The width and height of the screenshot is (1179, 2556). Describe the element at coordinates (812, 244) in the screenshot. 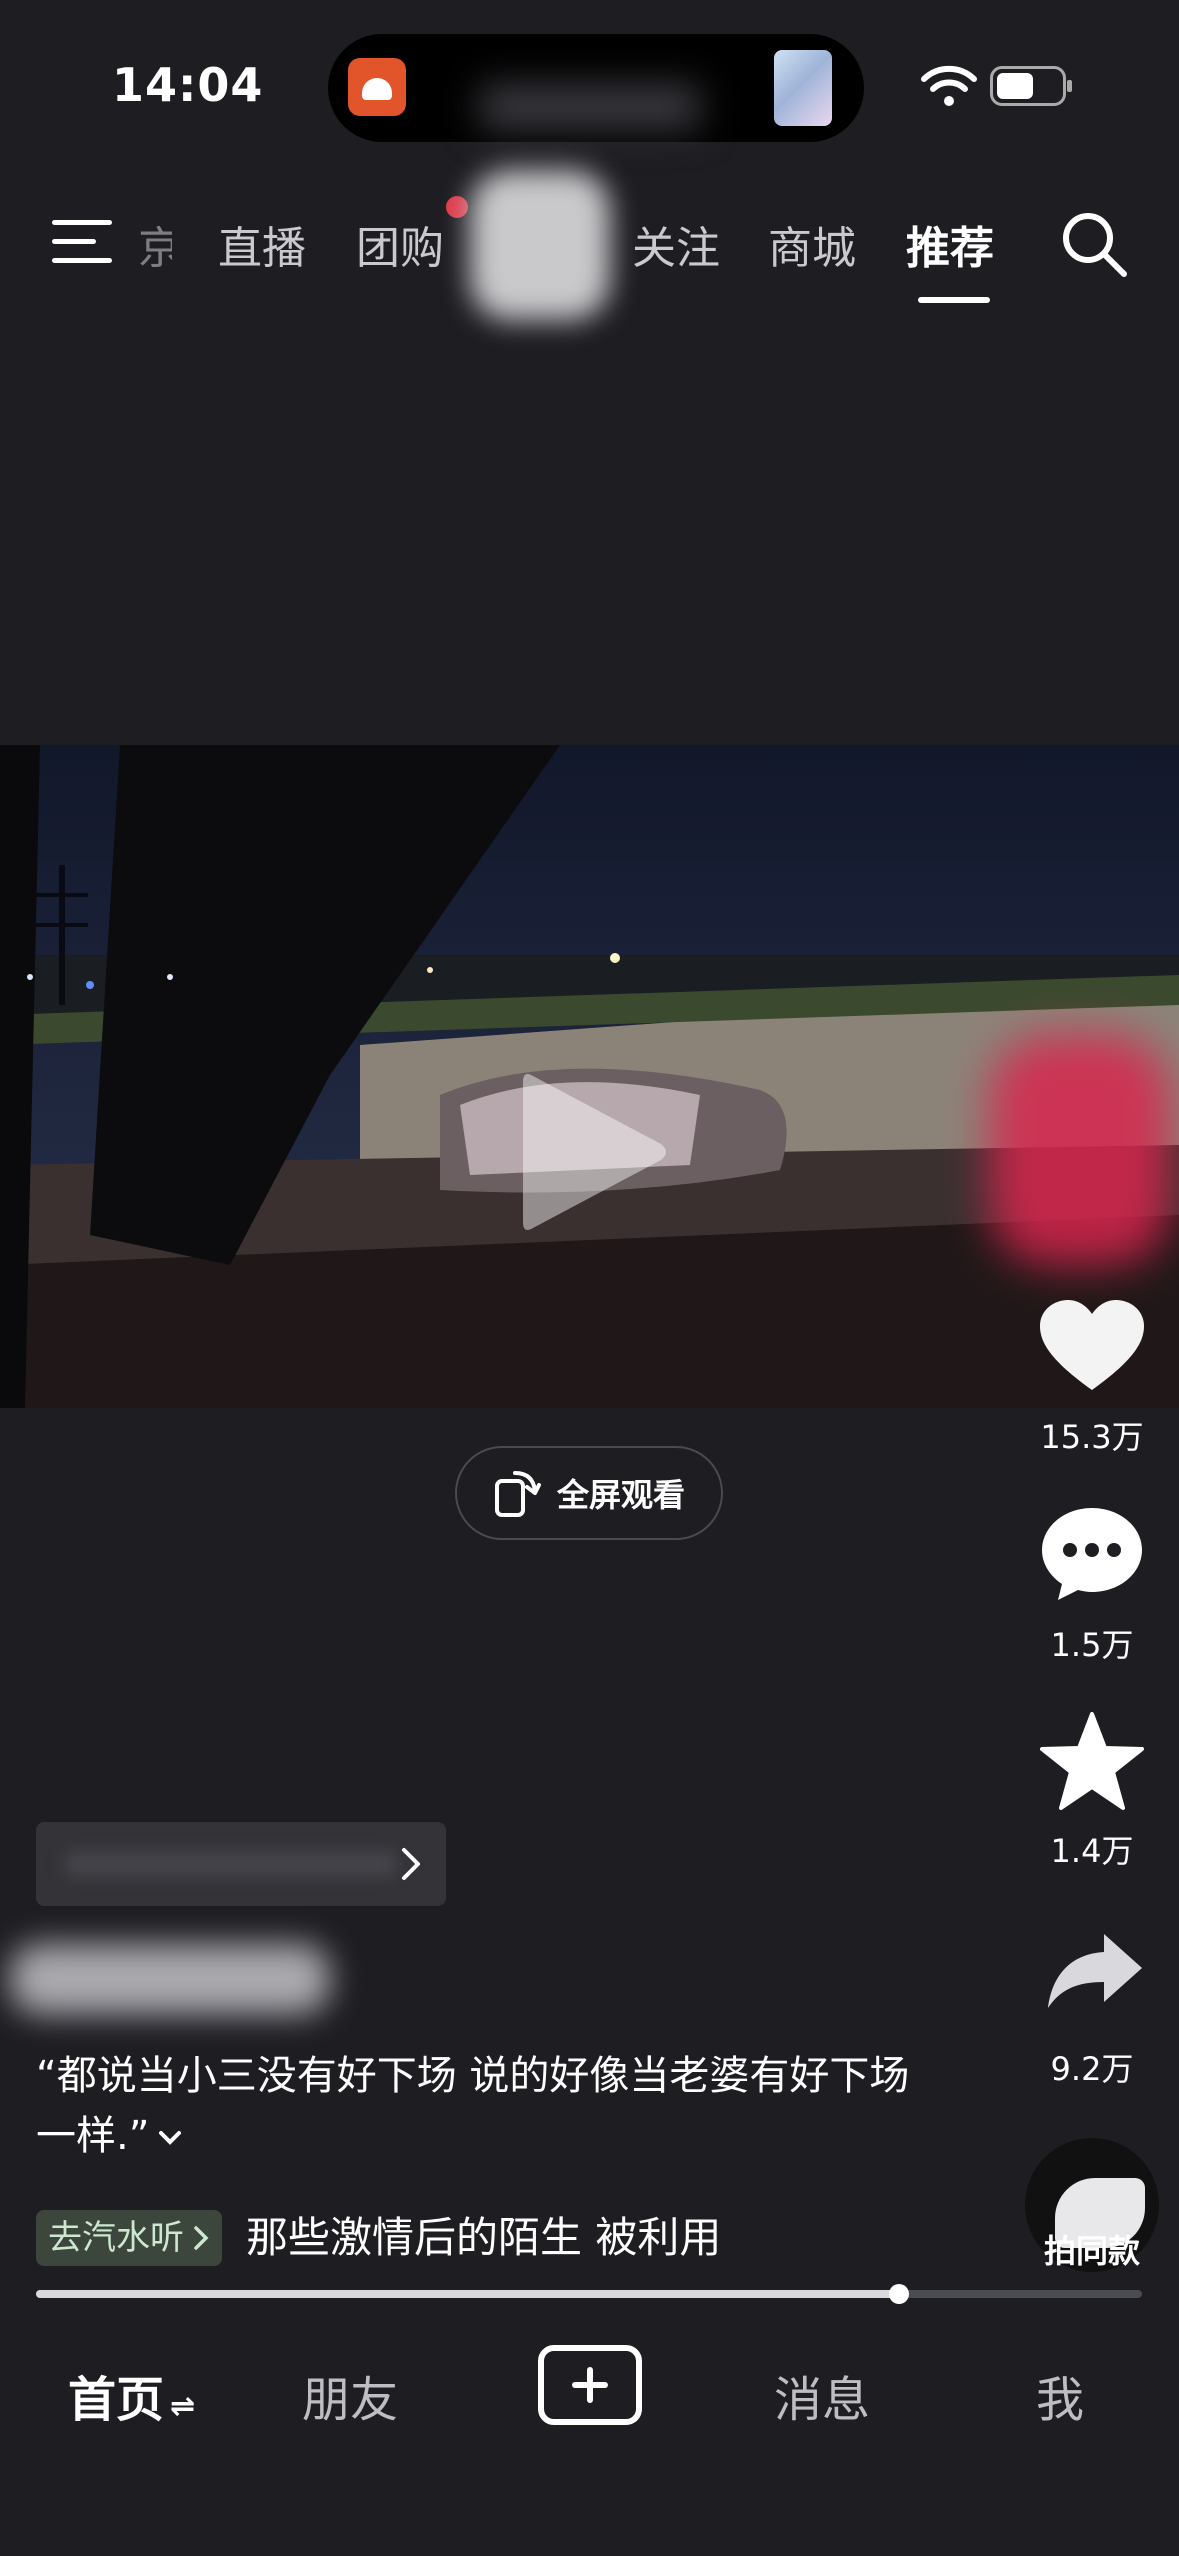

I see `nav-item-mall: 商城` at that location.